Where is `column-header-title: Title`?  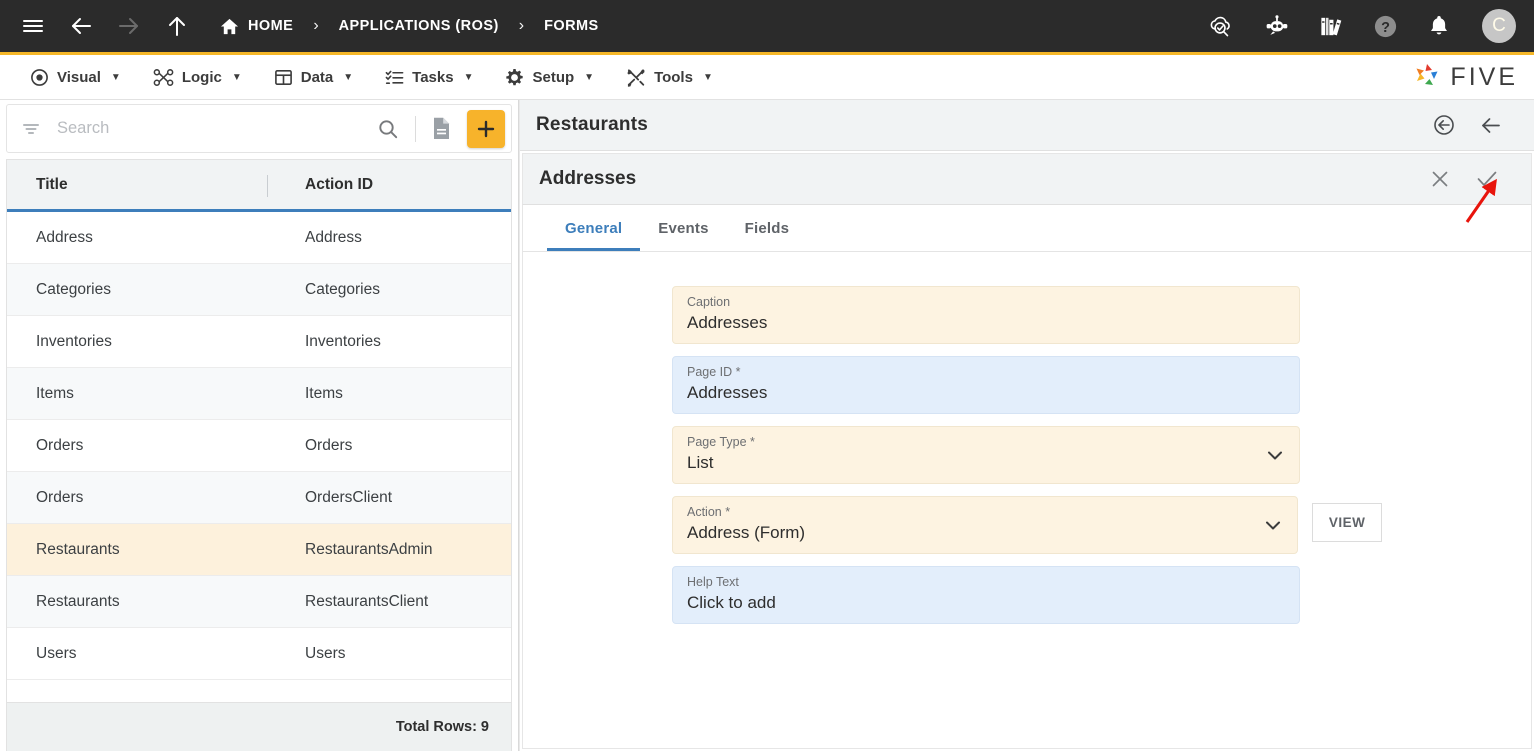
column-header-title: Title is located at coordinates (142, 184).